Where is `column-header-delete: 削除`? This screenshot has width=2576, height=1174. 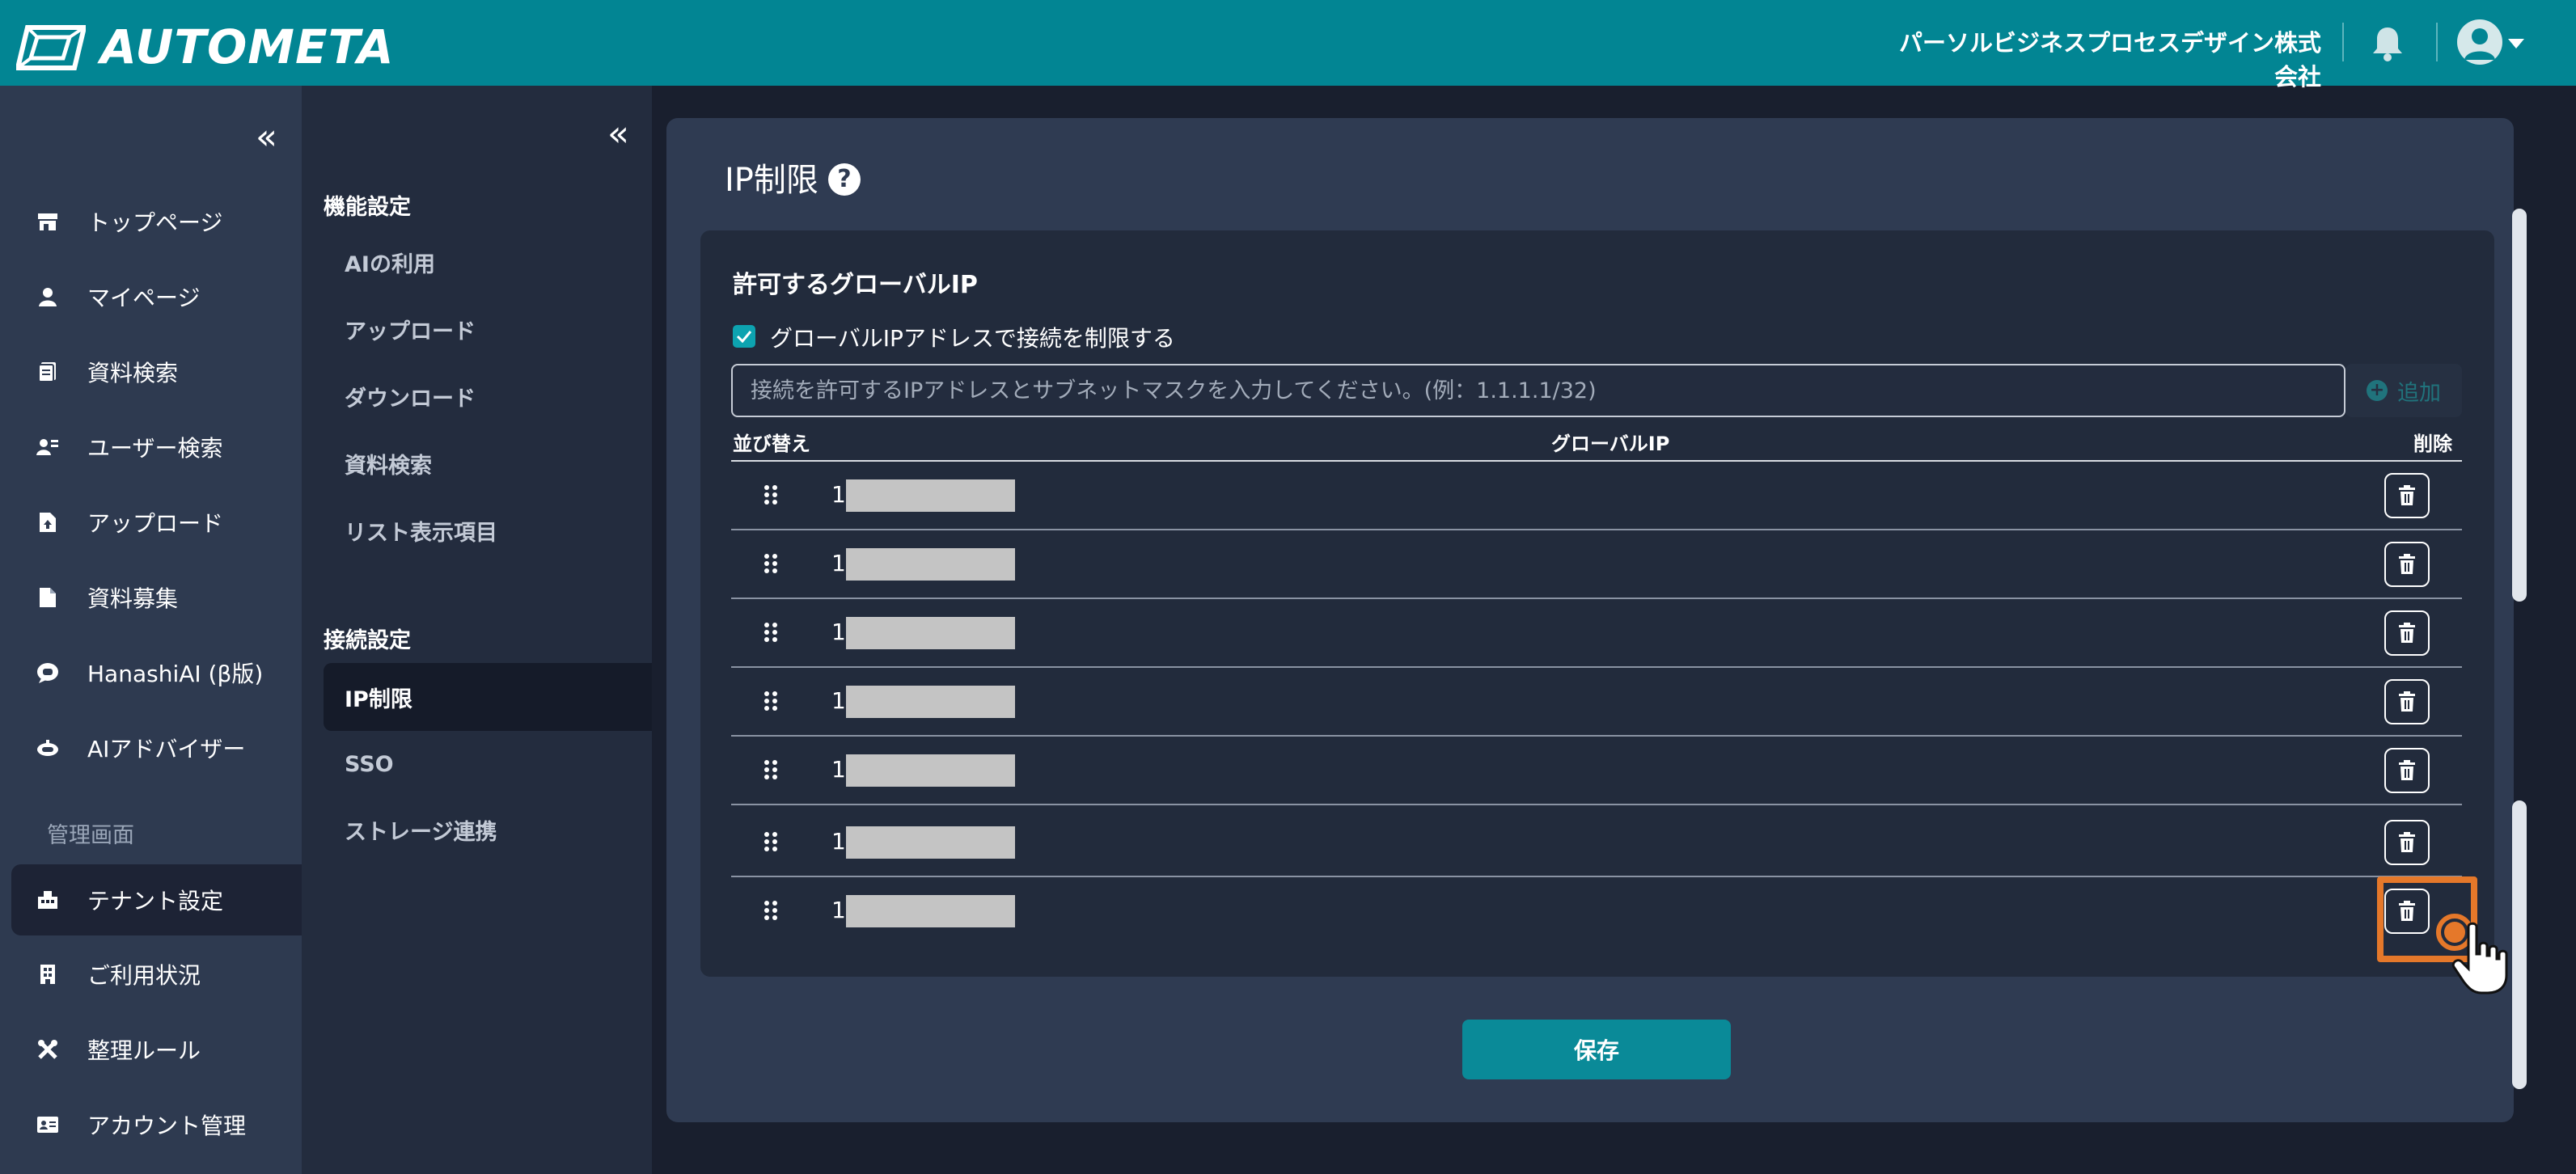
column-header-delete: 削除 is located at coordinates (2433, 444).